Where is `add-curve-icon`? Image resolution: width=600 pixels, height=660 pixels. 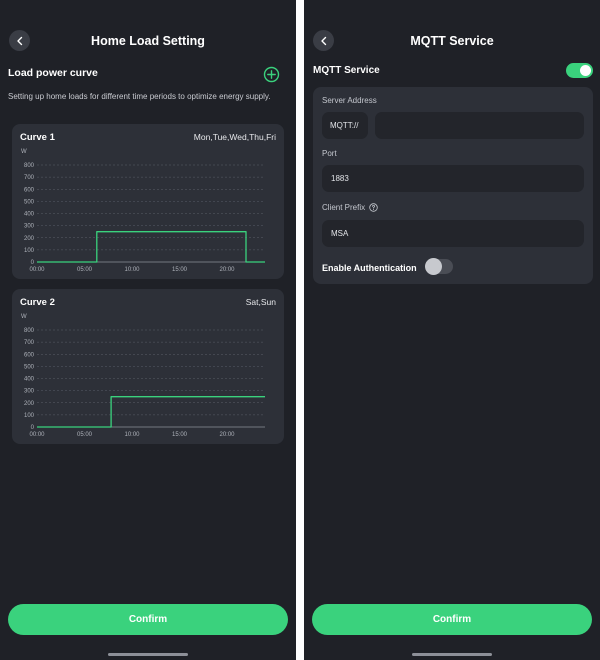 add-curve-icon is located at coordinates (271, 74).